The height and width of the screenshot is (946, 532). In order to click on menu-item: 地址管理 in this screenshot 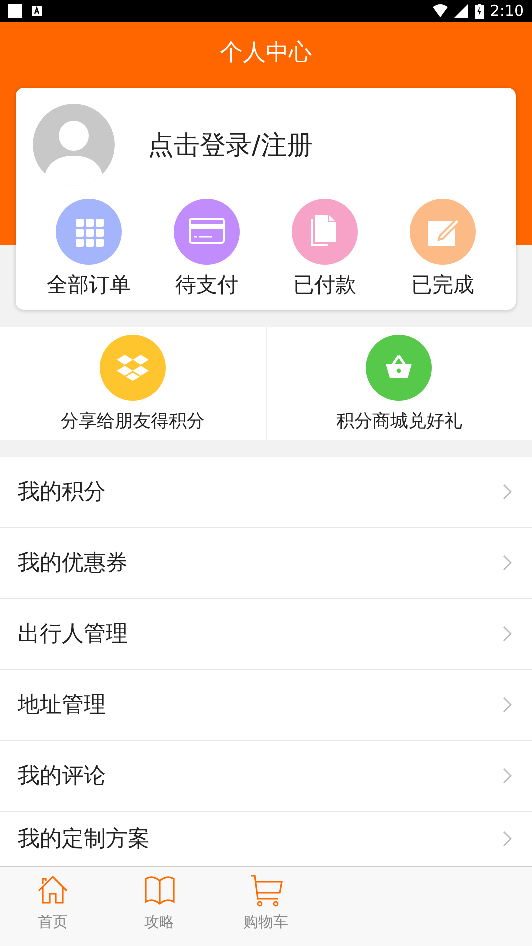, I will do `click(266, 705)`.